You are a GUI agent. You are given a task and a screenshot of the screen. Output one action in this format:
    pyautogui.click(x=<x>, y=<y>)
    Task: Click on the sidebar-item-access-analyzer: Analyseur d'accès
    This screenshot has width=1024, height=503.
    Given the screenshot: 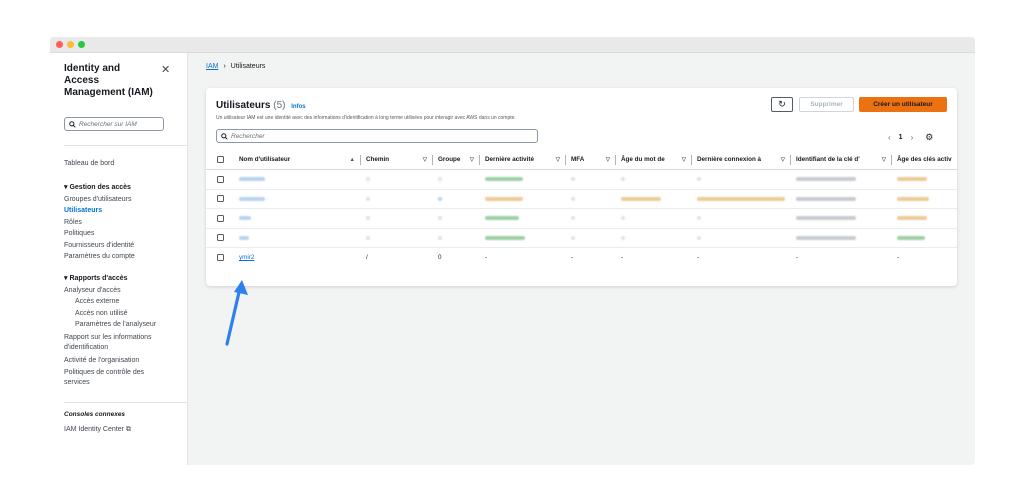 What is the action you would take?
    pyautogui.click(x=125, y=291)
    